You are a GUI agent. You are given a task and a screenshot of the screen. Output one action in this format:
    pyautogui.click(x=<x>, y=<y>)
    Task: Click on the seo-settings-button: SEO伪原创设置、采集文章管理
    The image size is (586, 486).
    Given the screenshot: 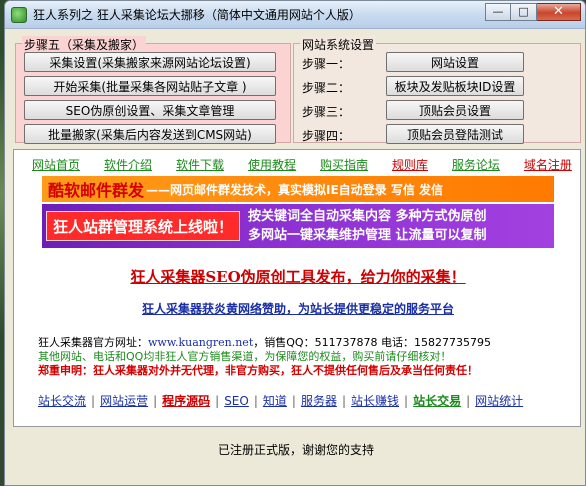 What is the action you would take?
    pyautogui.click(x=150, y=110)
    